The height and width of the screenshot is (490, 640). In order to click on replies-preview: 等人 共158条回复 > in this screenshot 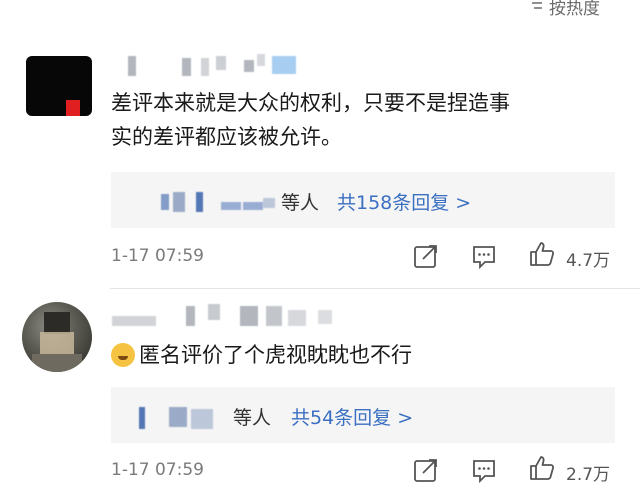, I will do `click(363, 200)`.